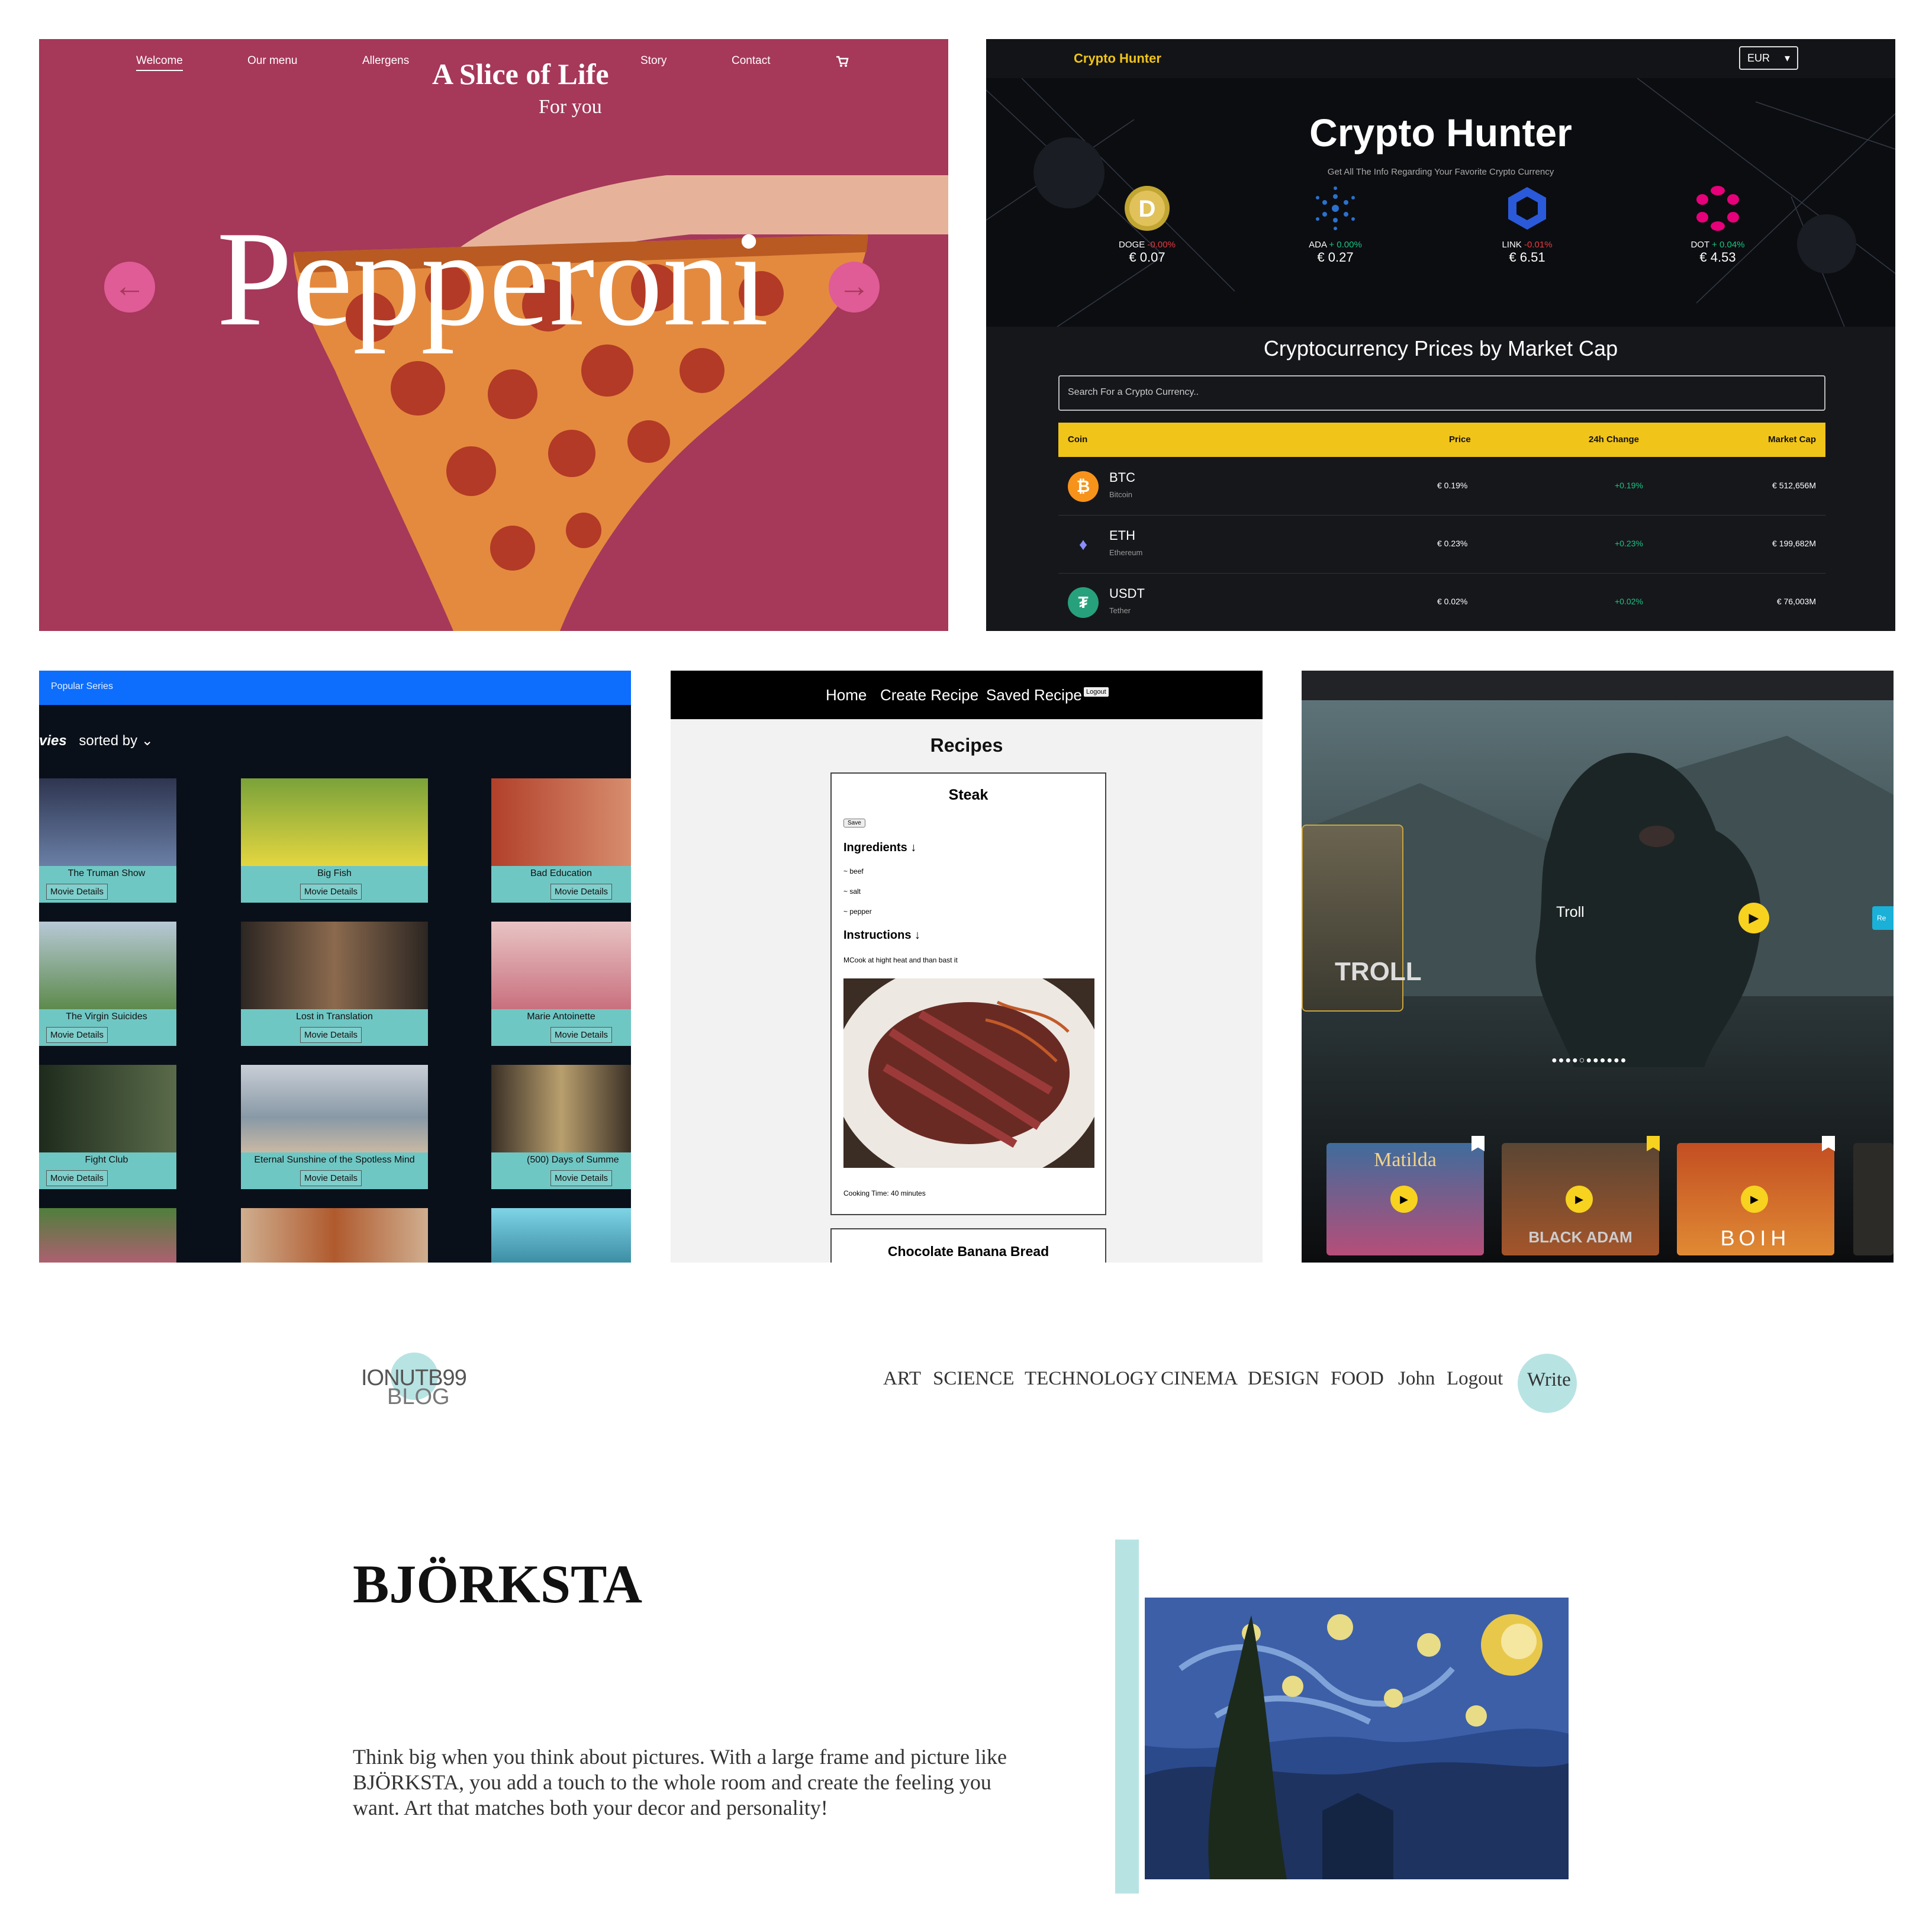 This screenshot has width=1932, height=1932. I want to click on bitcoin-icon: ₿, so click(1083, 486).